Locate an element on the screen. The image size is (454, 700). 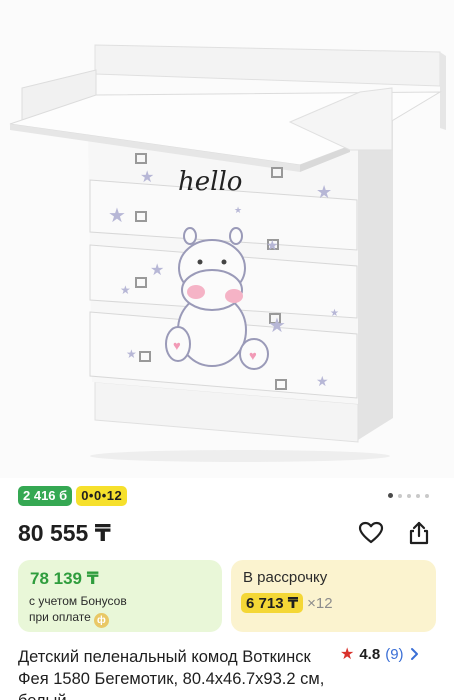
bonus-note-line2-text: при оплате is located at coordinates (60, 617).